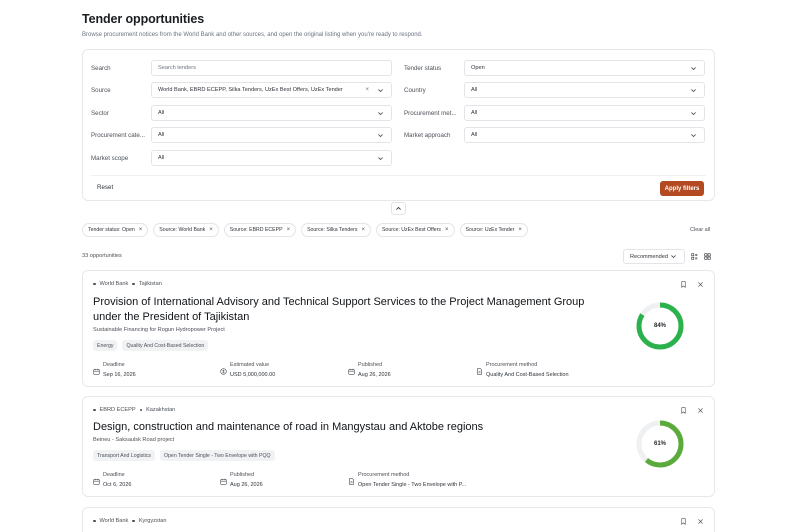  What do you see at coordinates (271, 113) in the screenshot?
I see `sector-select: All` at bounding box center [271, 113].